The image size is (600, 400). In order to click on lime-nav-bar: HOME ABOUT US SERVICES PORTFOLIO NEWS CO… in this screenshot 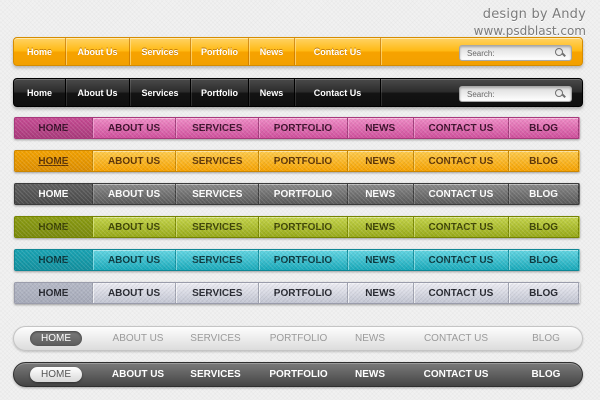, I will do `click(297, 227)`.